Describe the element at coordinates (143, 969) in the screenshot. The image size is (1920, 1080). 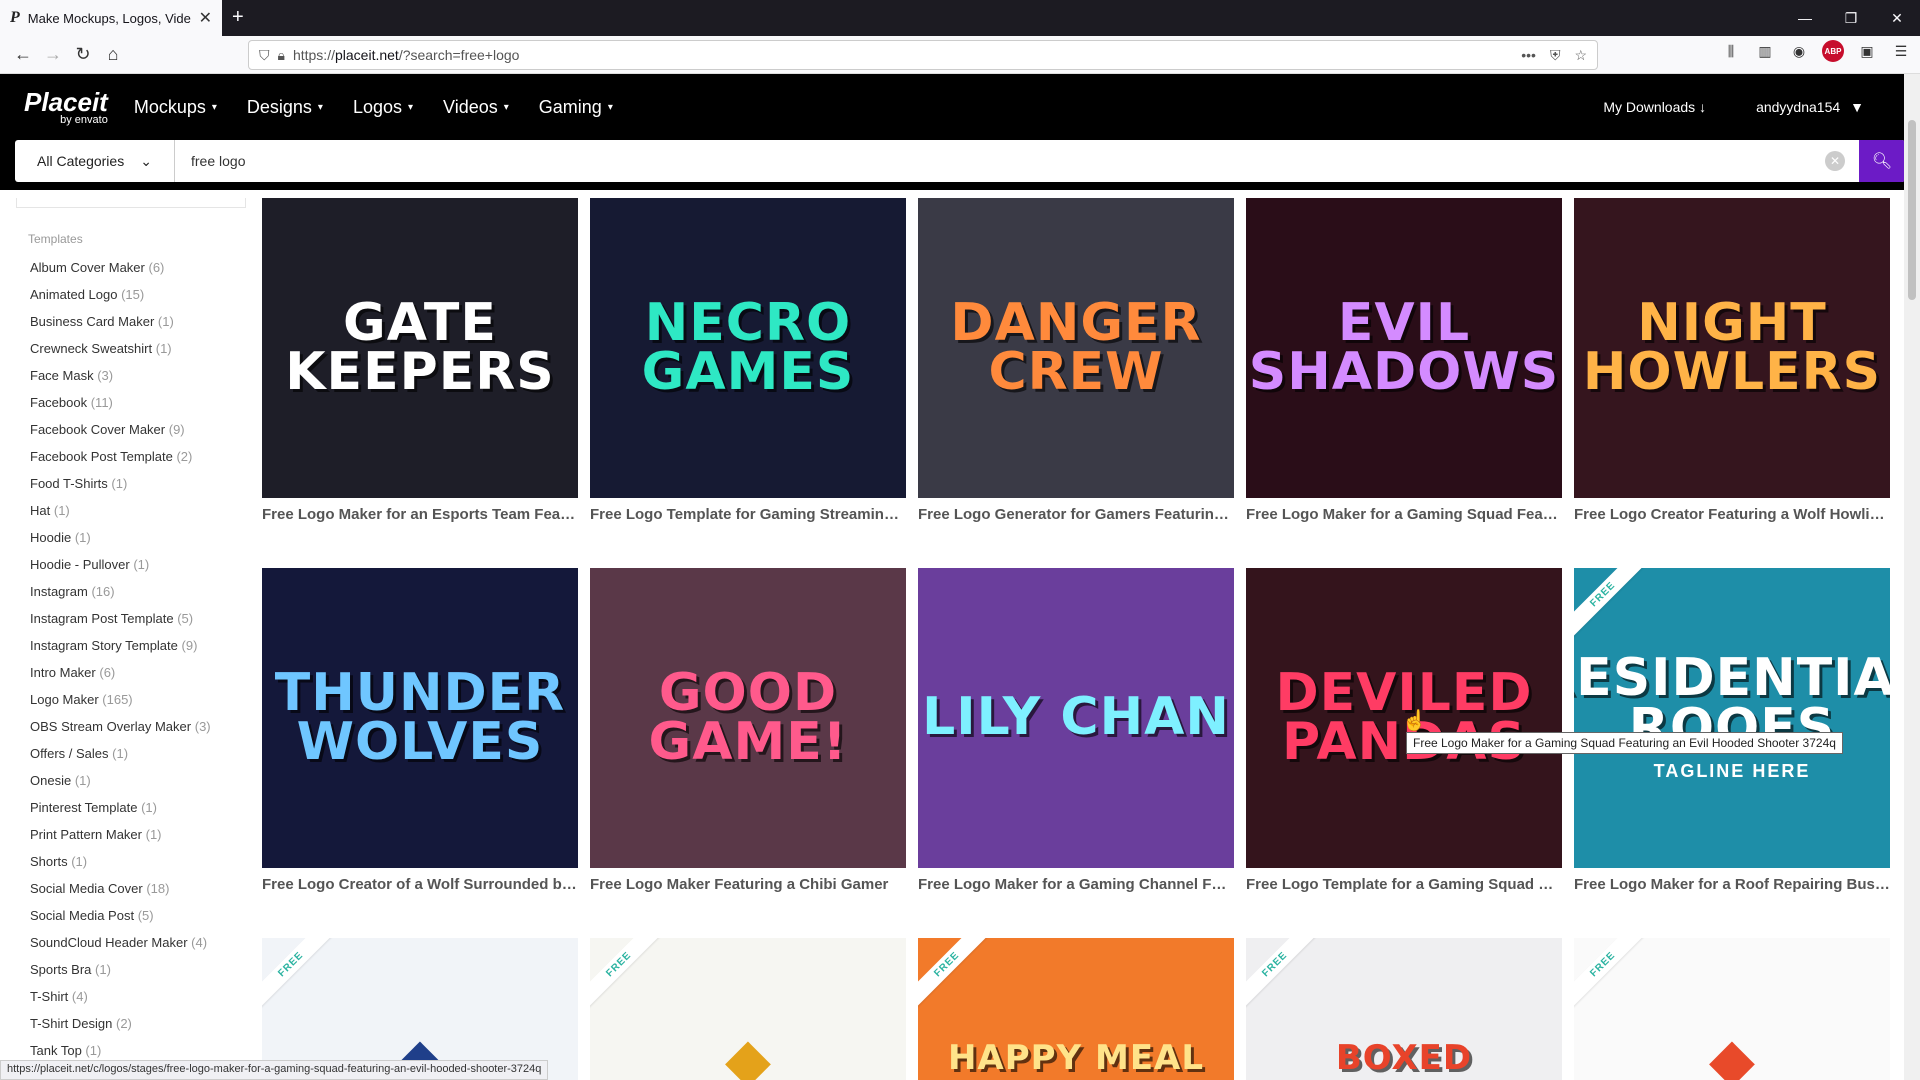
I see `sidebar-filter-item: Sports Bra (1)` at that location.